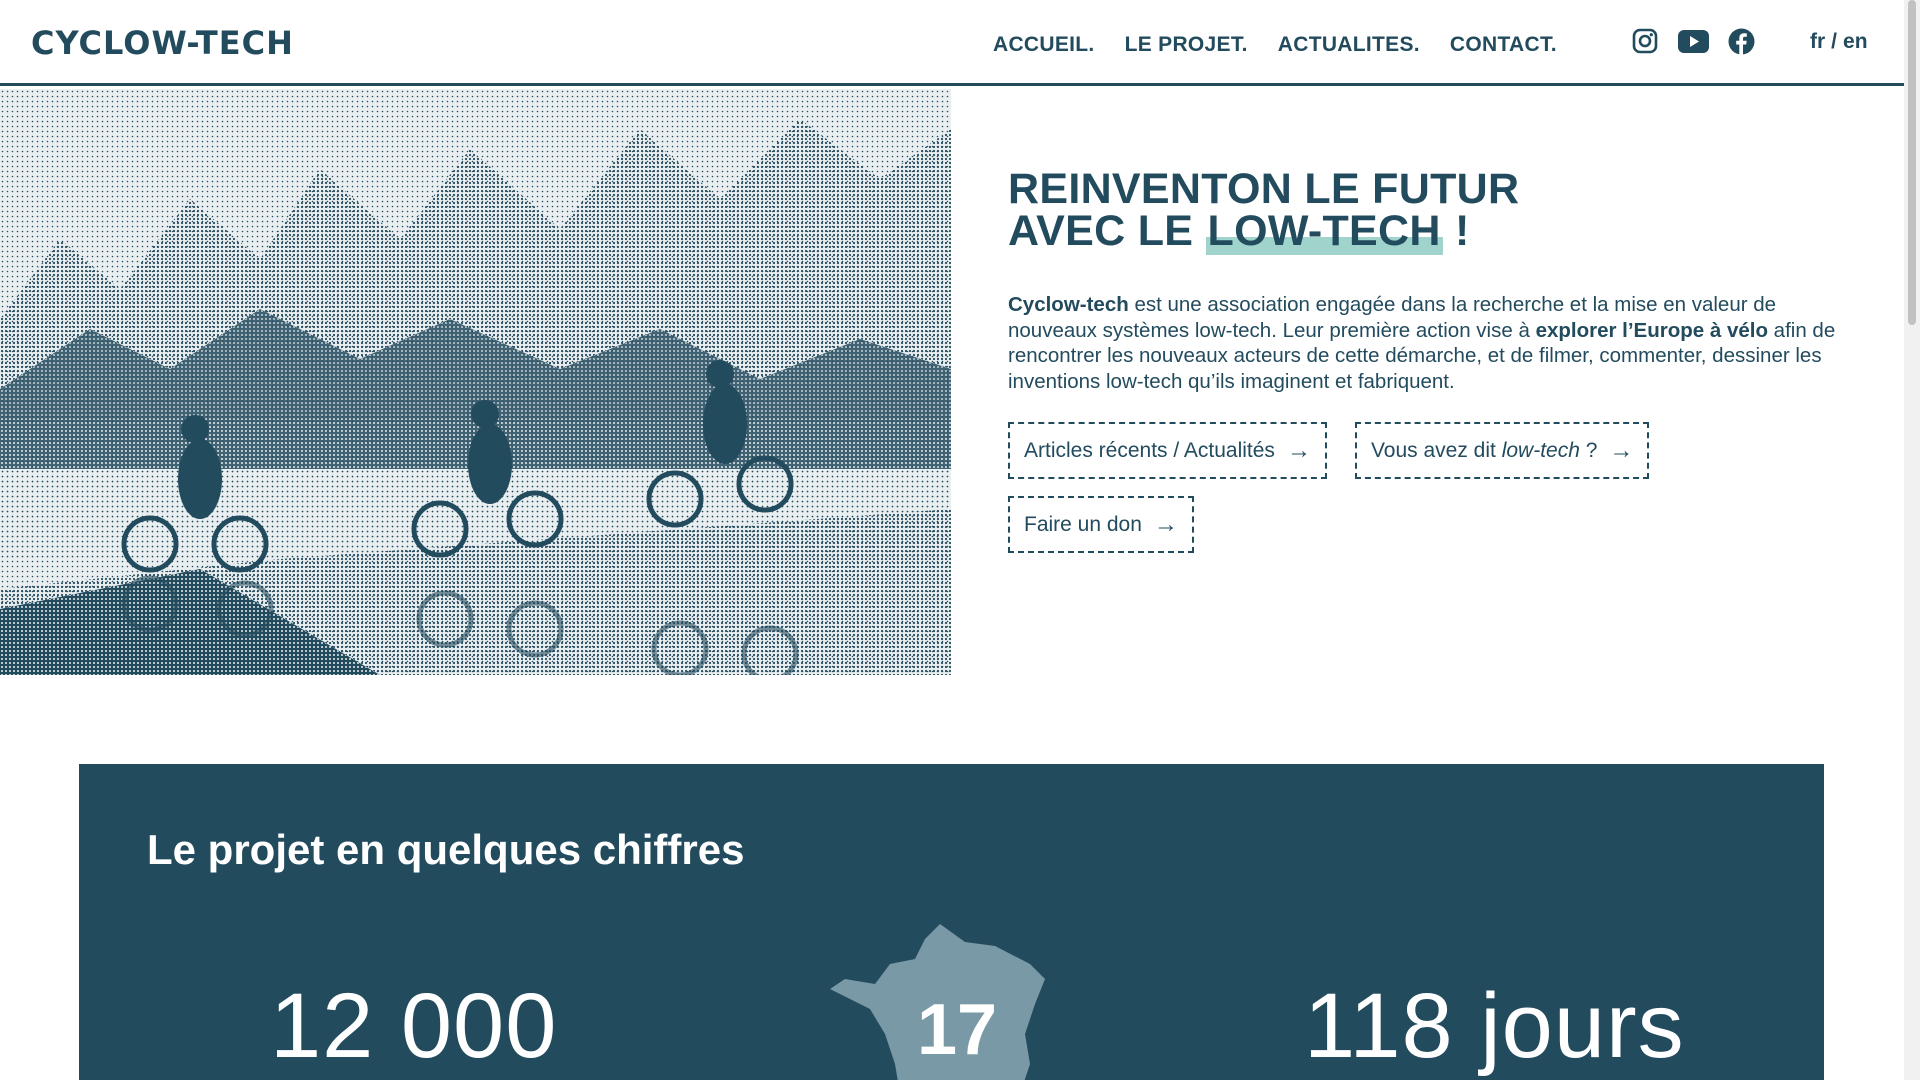 Image resolution: width=1920 pixels, height=1080 pixels. I want to click on stats-title: Le projet en quelques chiffres, so click(446, 849).